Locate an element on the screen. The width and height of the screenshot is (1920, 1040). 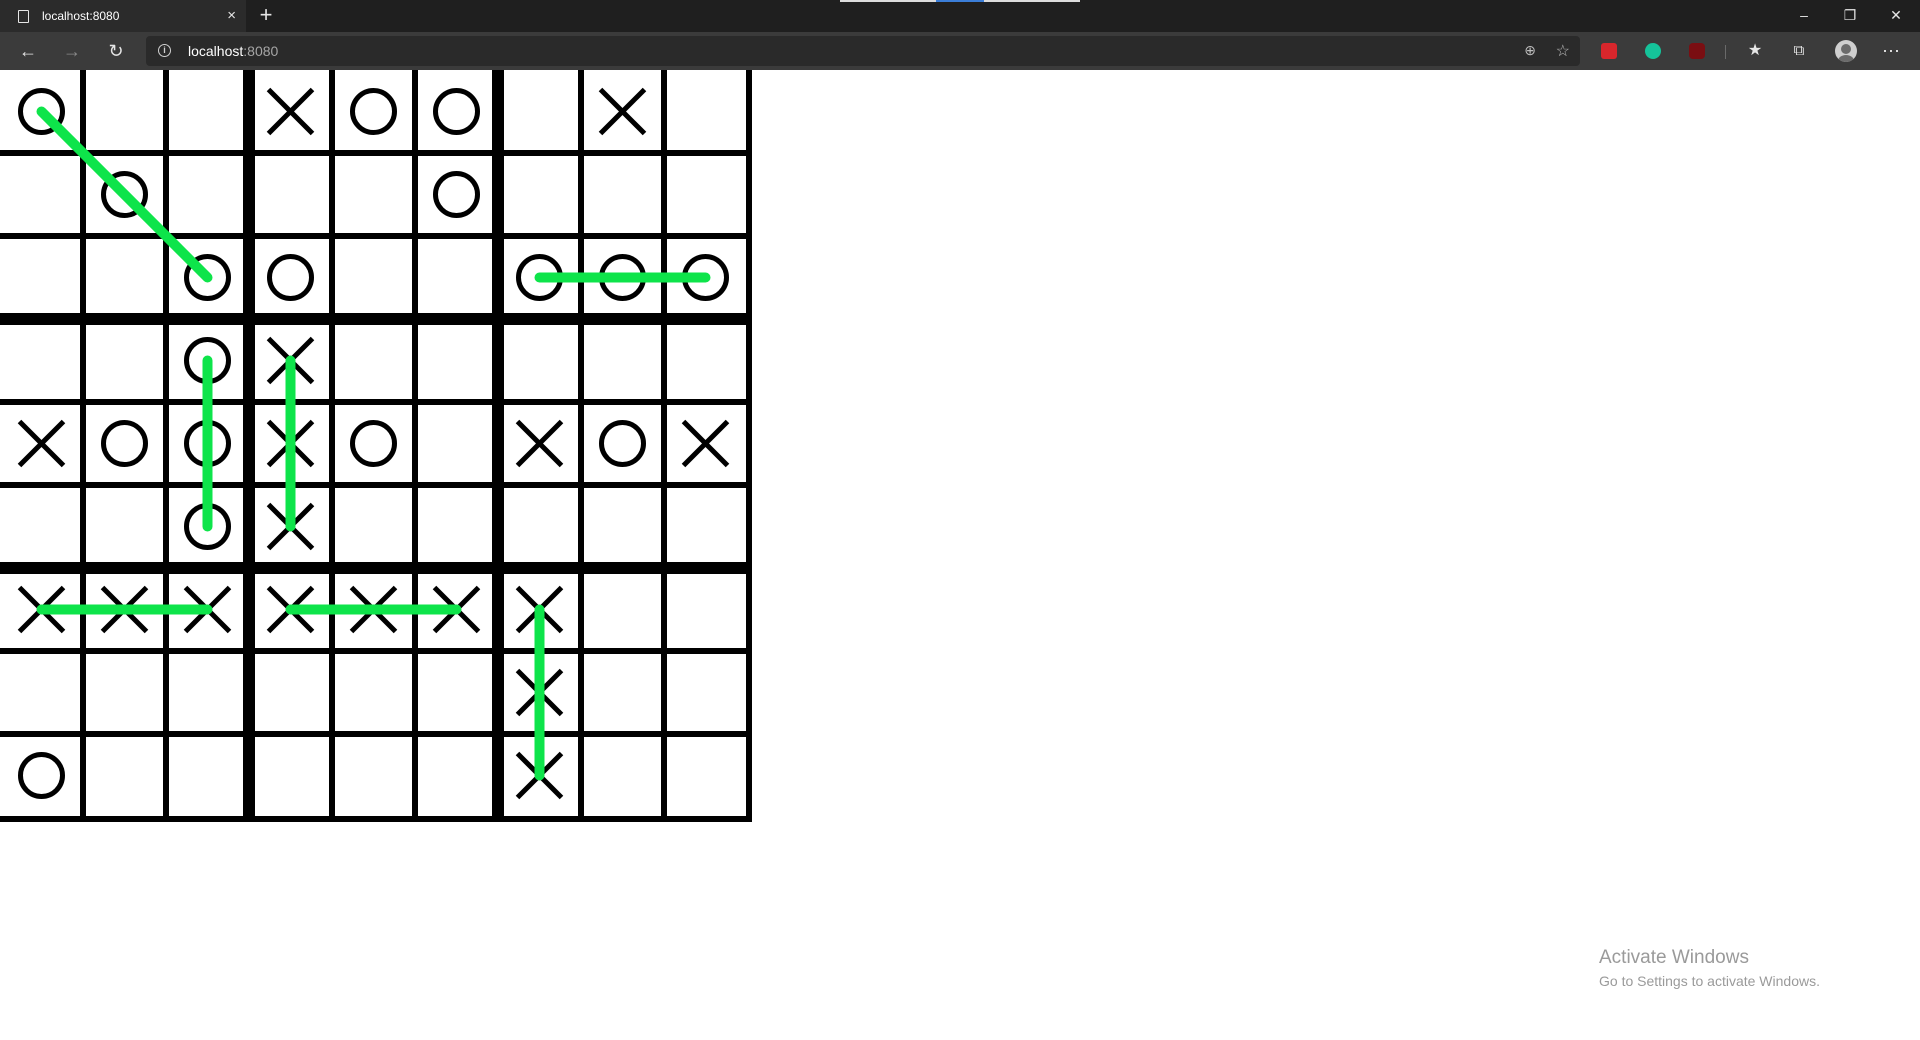
board-cell-r4-c4 is located at coordinates (373, 443).